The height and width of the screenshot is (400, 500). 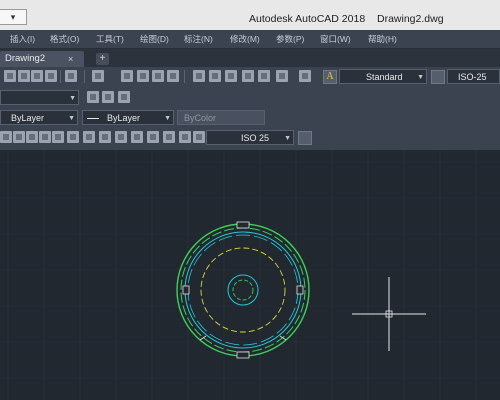 I want to click on outer-ring, so click(x=243, y=290).